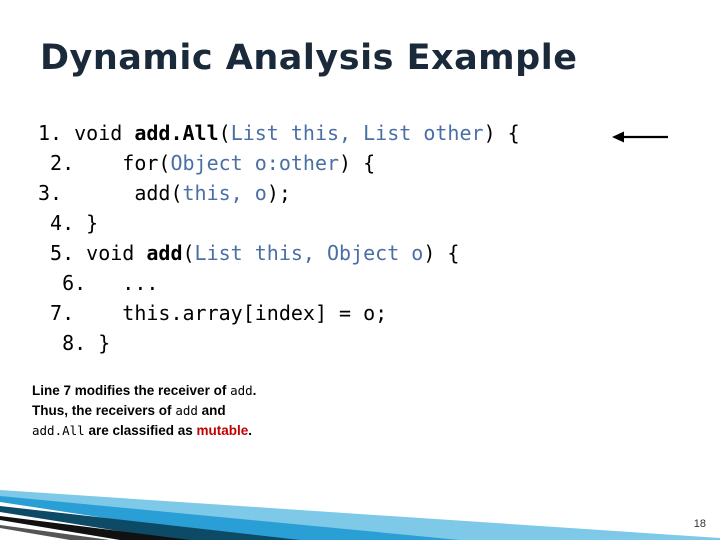 The image size is (720, 540). I want to click on caption-line2-mono: add, so click(186, 410).